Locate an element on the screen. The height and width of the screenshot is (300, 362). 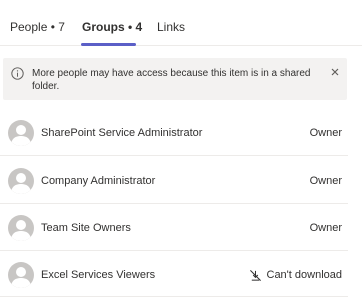
tab-groups: Groups • 4 is located at coordinates (112, 27).